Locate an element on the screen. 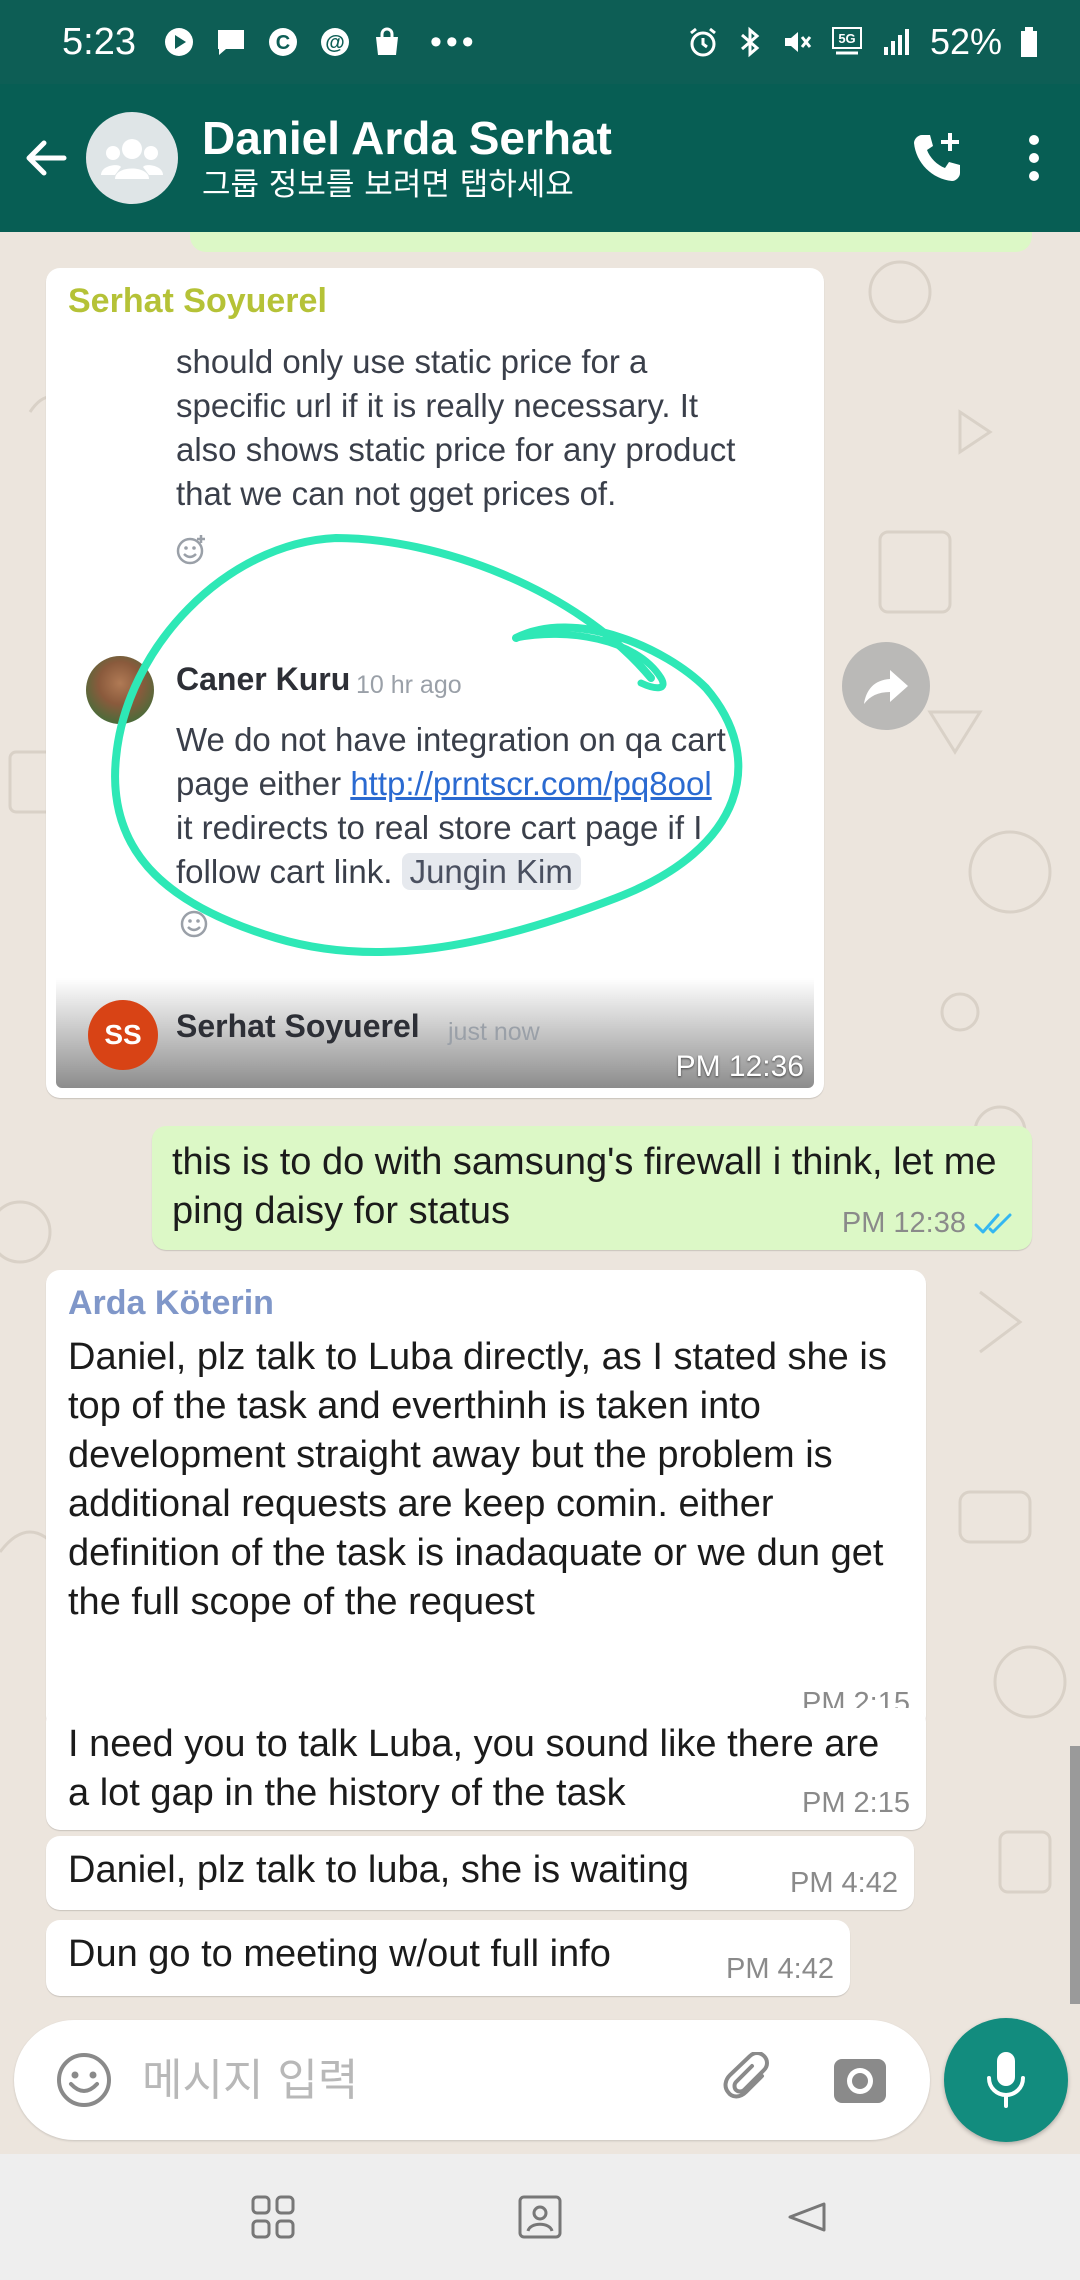 The height and width of the screenshot is (2280, 1080). smiley-icon is located at coordinates (84, 2080).